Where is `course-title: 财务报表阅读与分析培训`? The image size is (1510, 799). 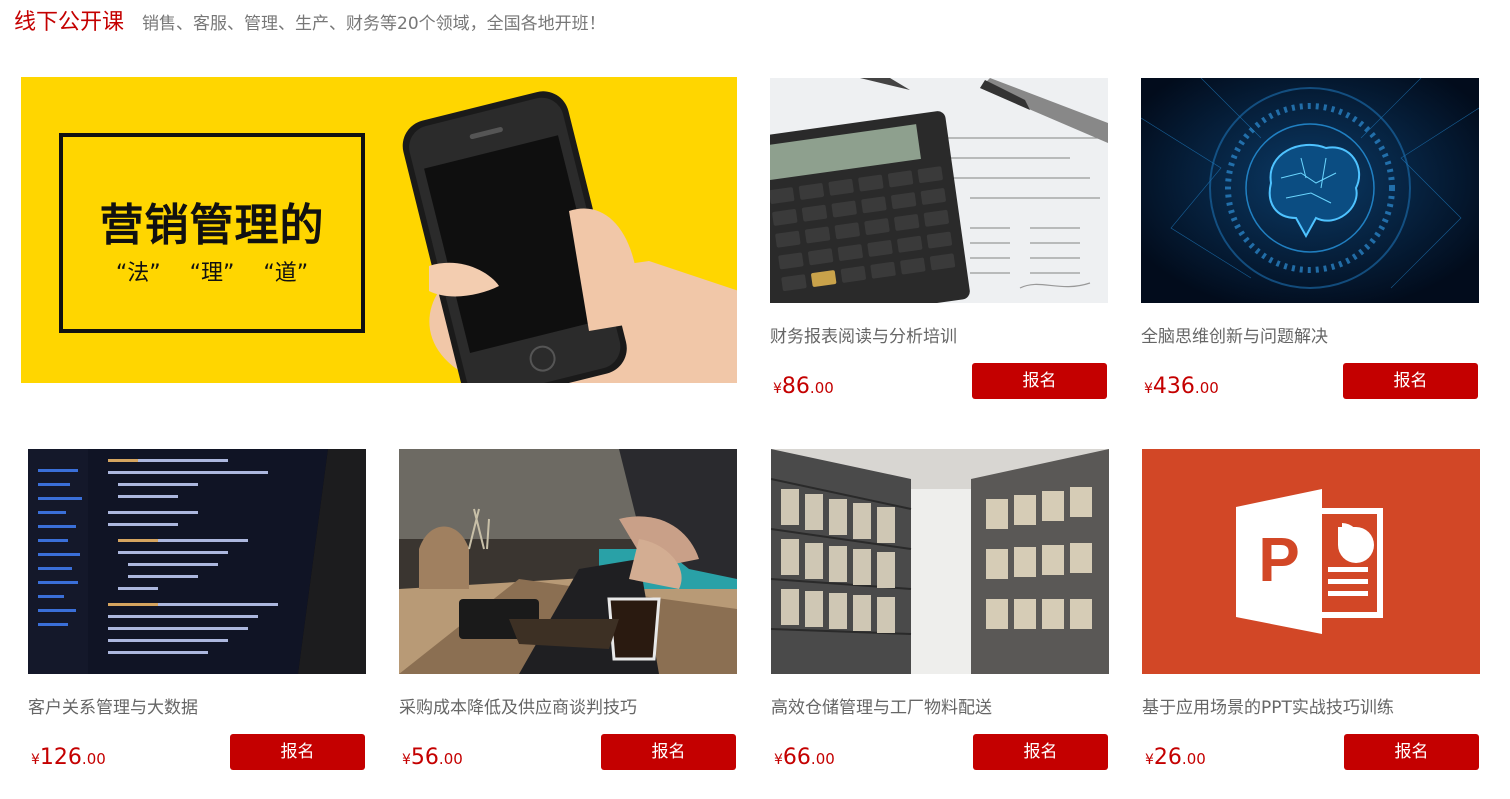
course-title: 财务报表阅读与分析培训 is located at coordinates (863, 334).